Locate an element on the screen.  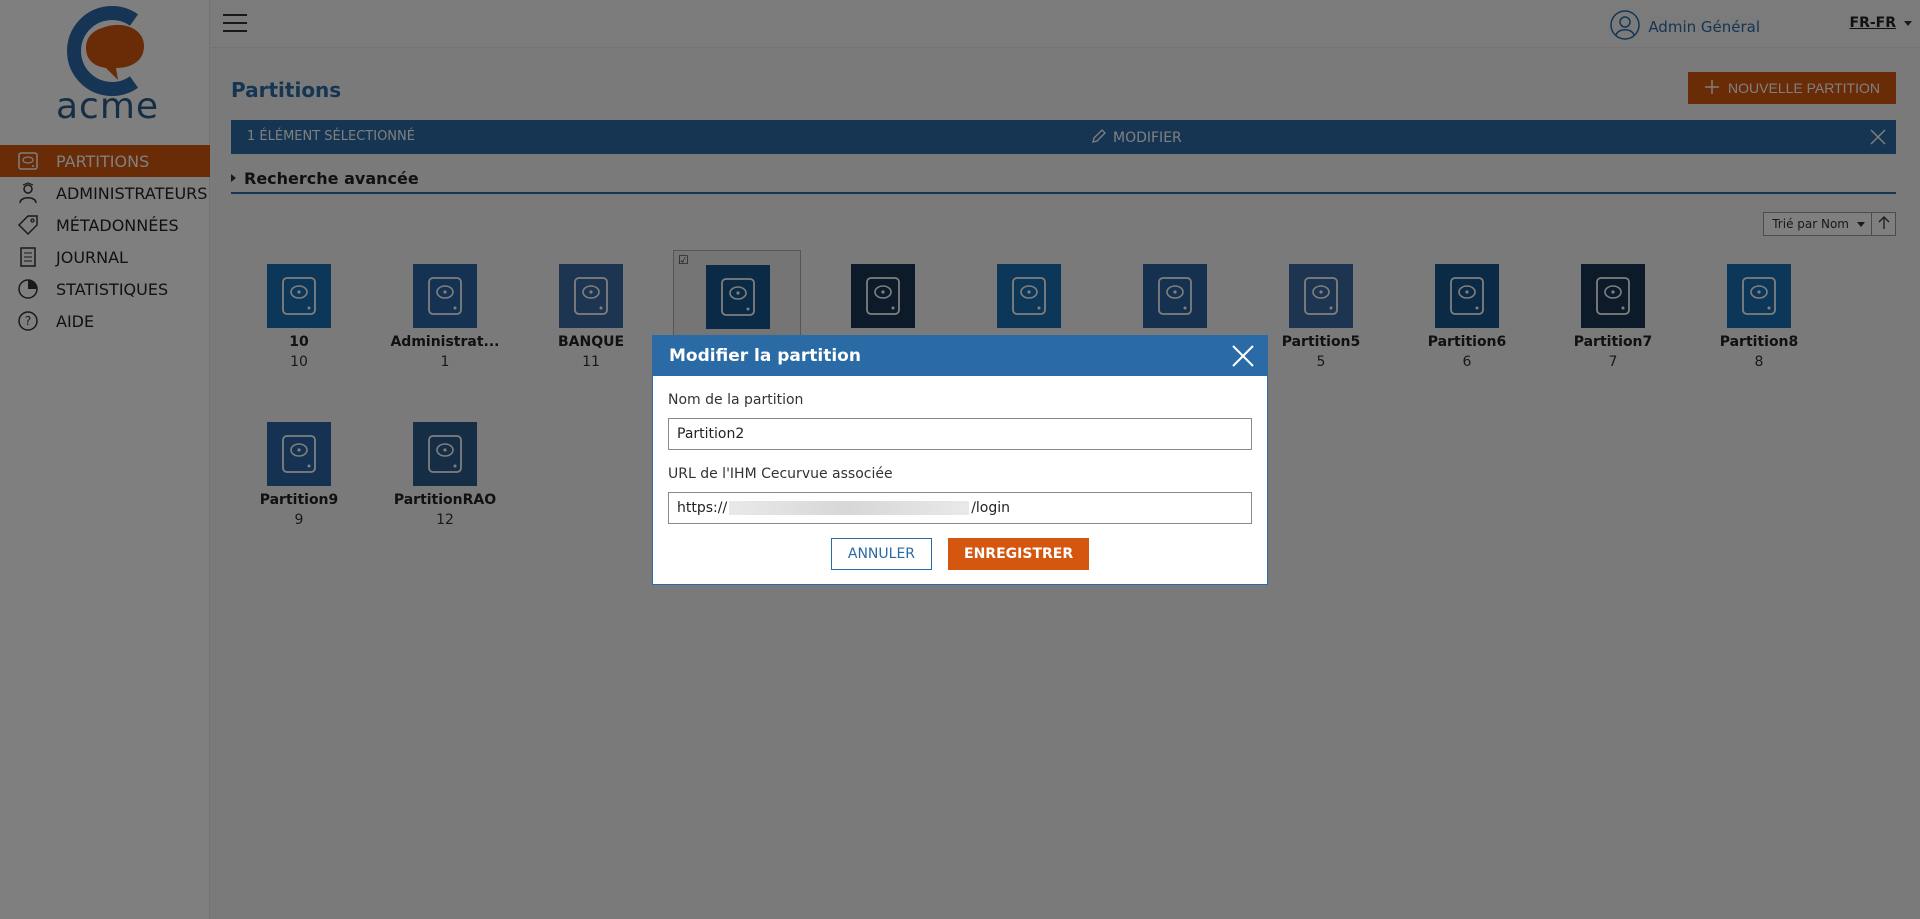
close-icon is located at coordinates (1243, 356).